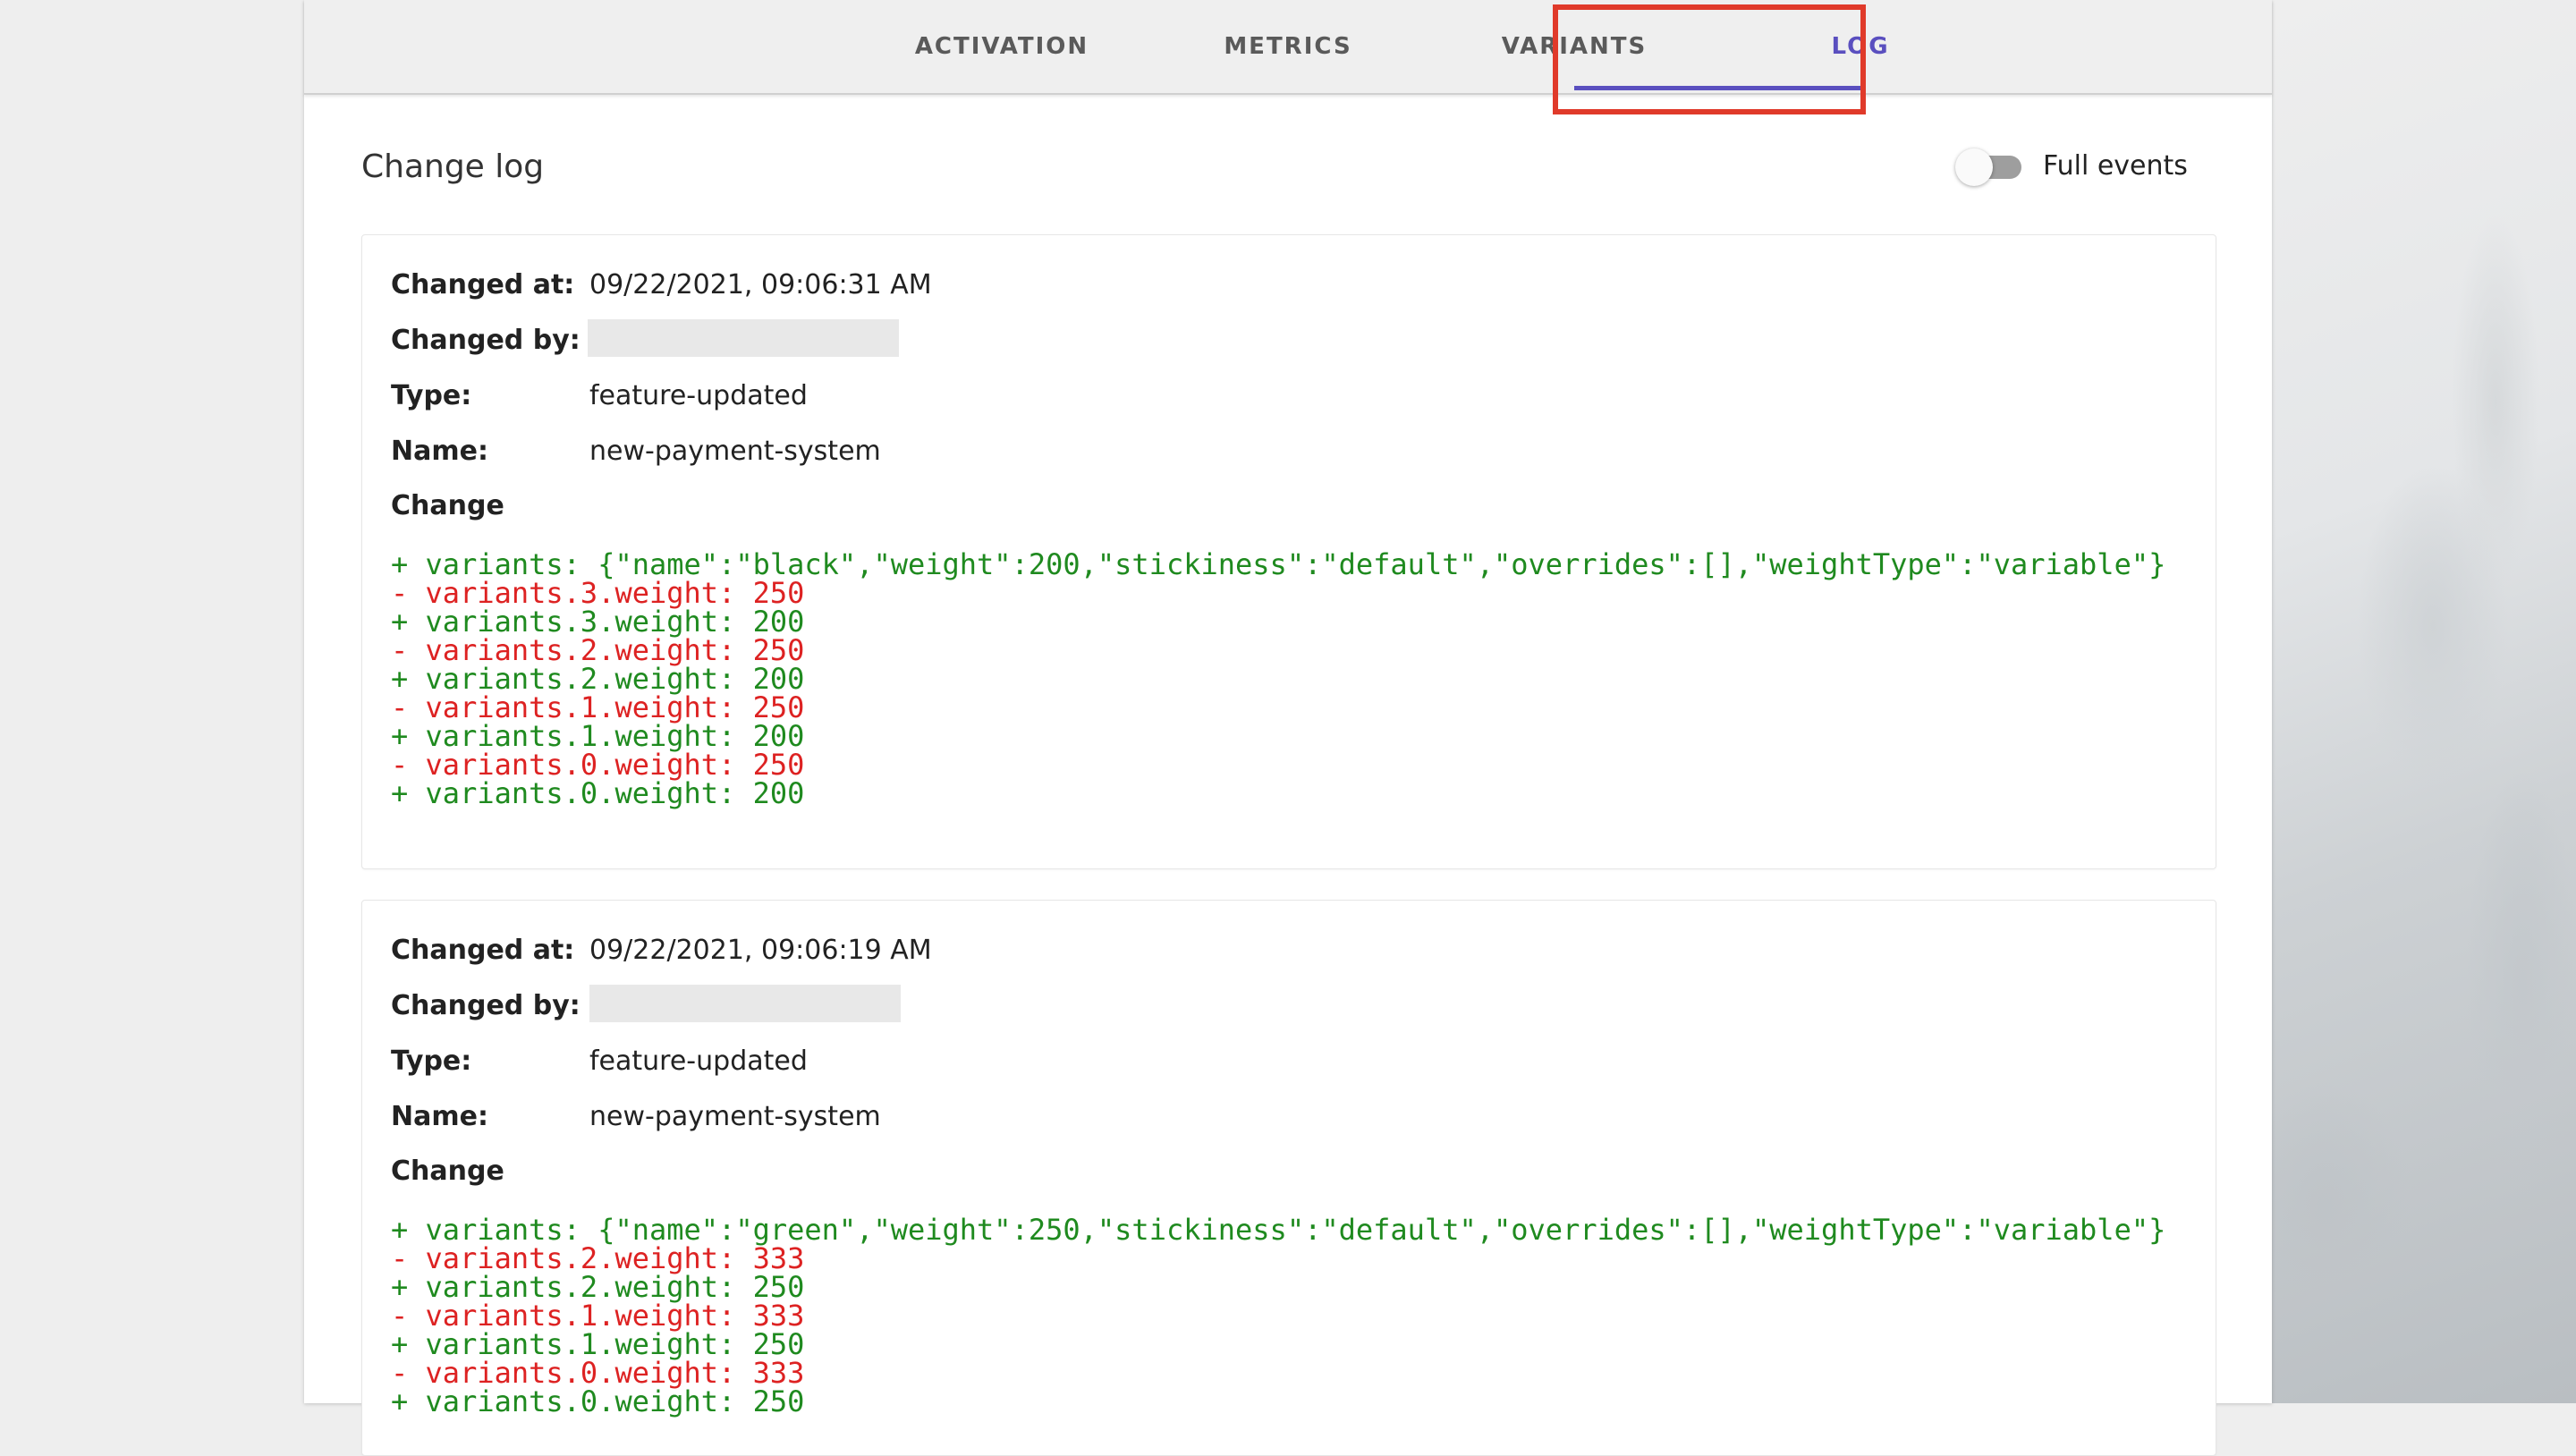 The height and width of the screenshot is (1456, 2576). I want to click on tab-bar: ACTIVATION METRICS VARIANTS LOG, so click(1288, 47).